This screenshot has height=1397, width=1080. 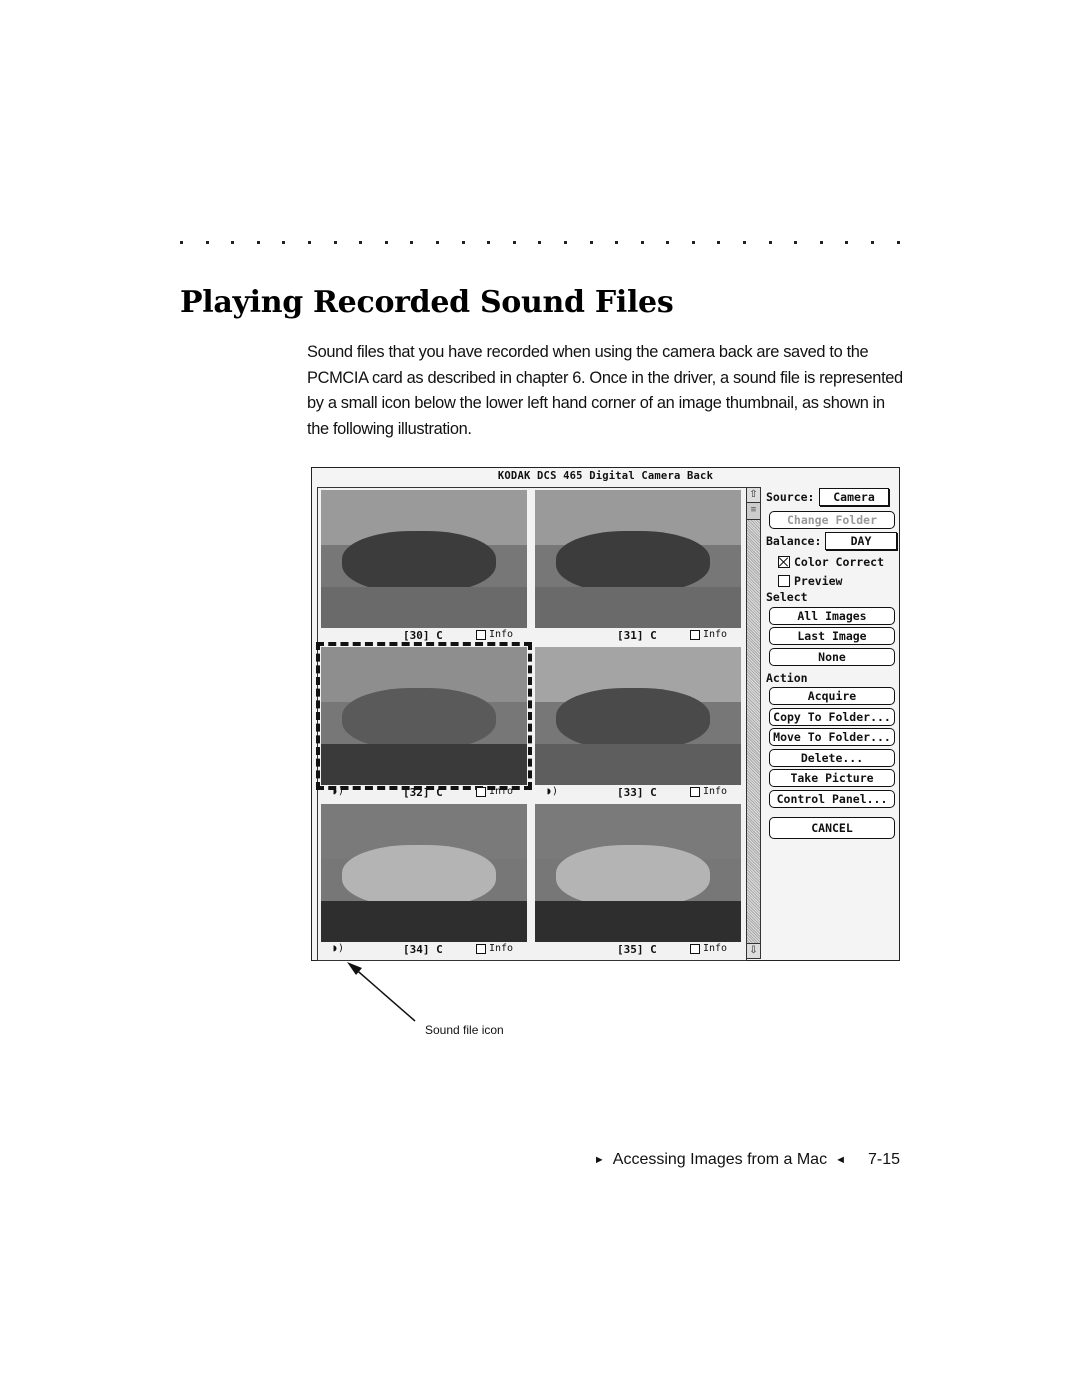 I want to click on footer-right-triangle-icon: ►, so click(x=599, y=1160).